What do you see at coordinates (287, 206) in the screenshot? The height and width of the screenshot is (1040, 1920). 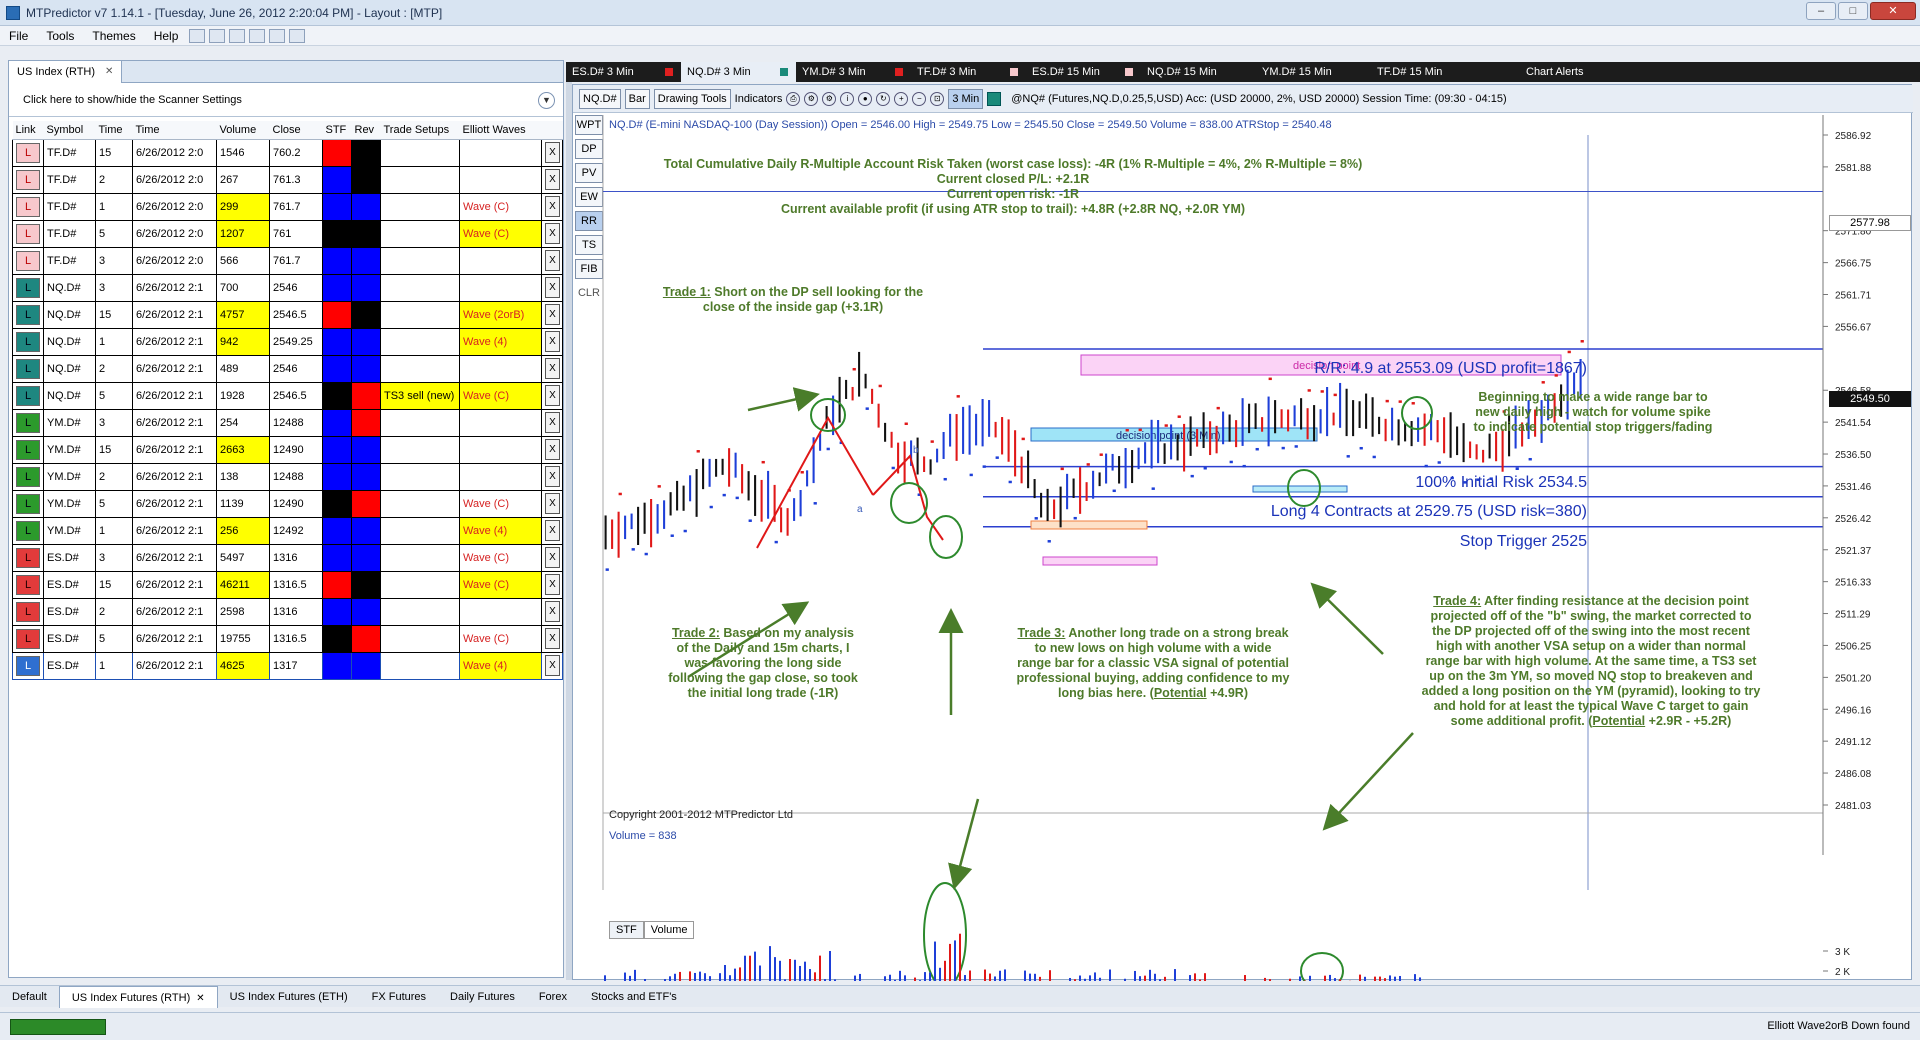 I see `table-row: L TF.D# 1 6/26/2012 2:0 299 761.7 Wave (C) X` at bounding box center [287, 206].